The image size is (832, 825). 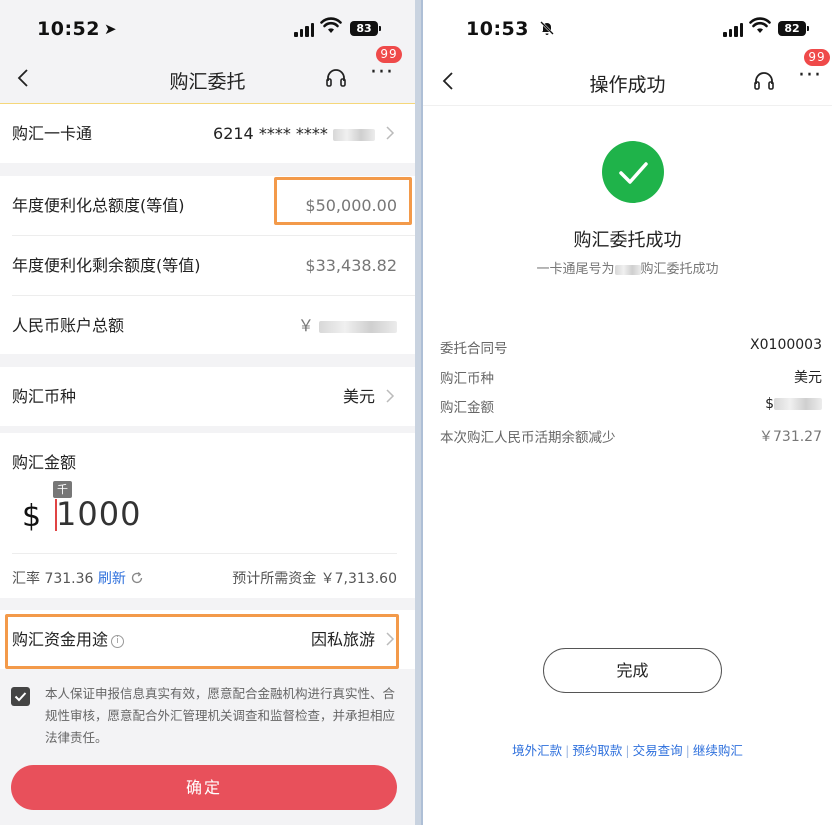 What do you see at coordinates (467, 379) in the screenshot?
I see `detail-label: 购汇币种` at bounding box center [467, 379].